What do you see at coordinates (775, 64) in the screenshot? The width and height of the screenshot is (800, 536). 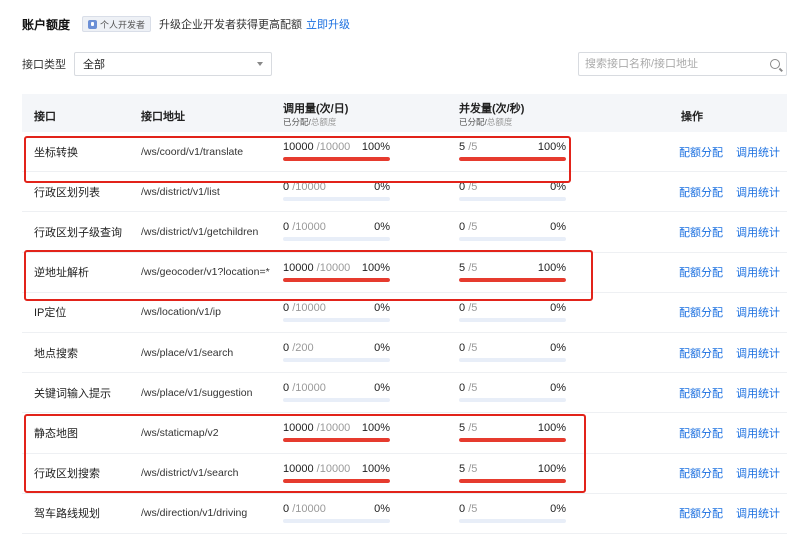 I see `search-icon` at bounding box center [775, 64].